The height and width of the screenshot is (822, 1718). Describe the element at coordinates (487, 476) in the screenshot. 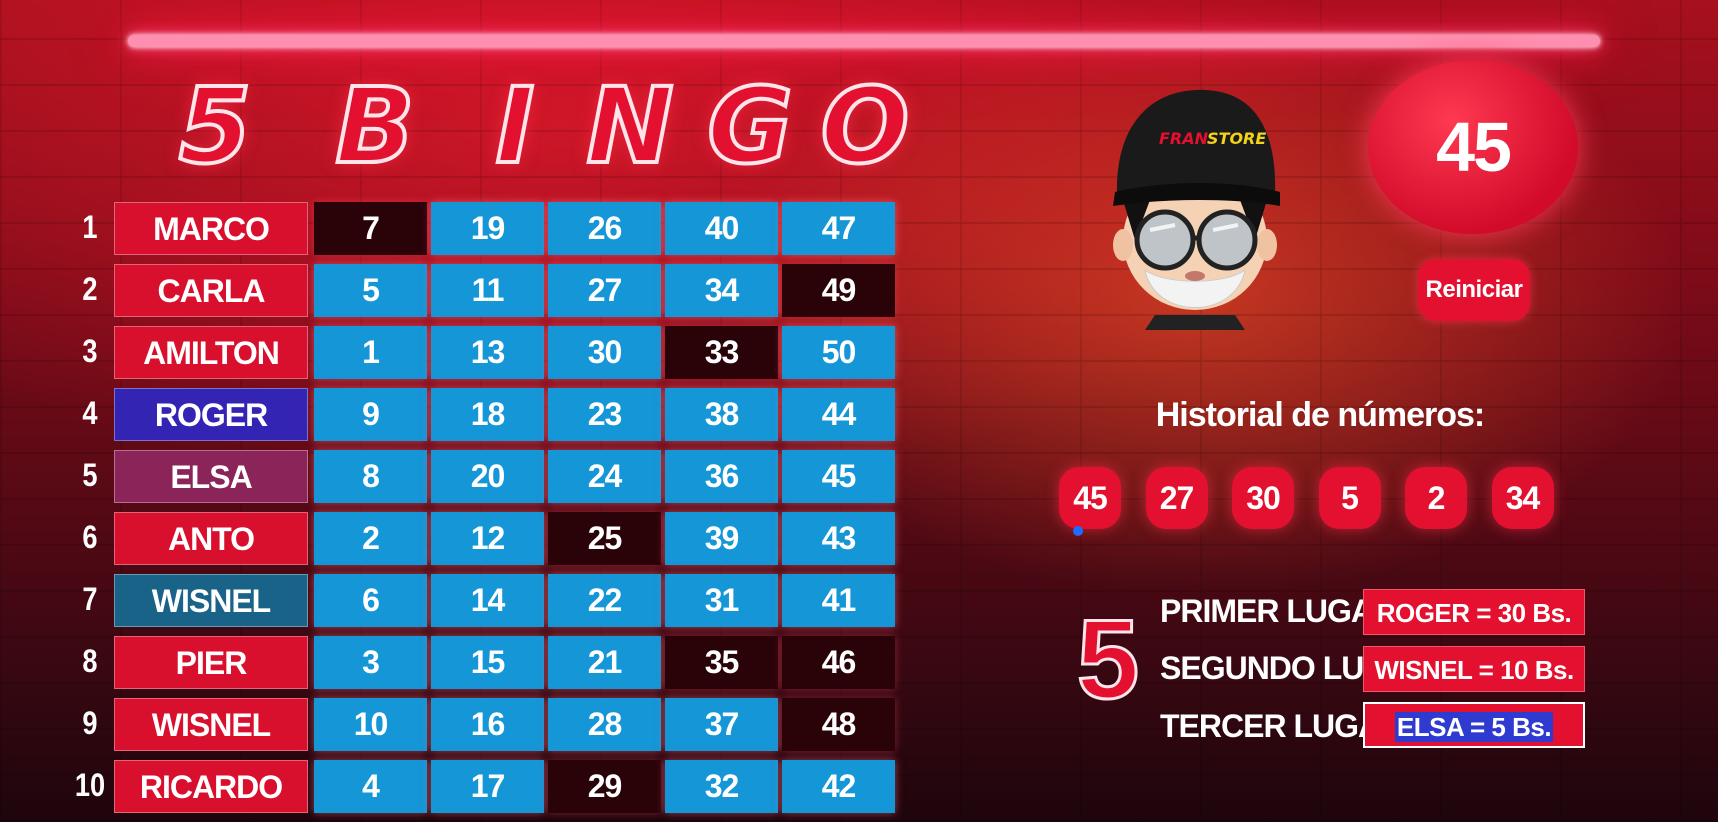

I see `bingo-cell: 20` at that location.